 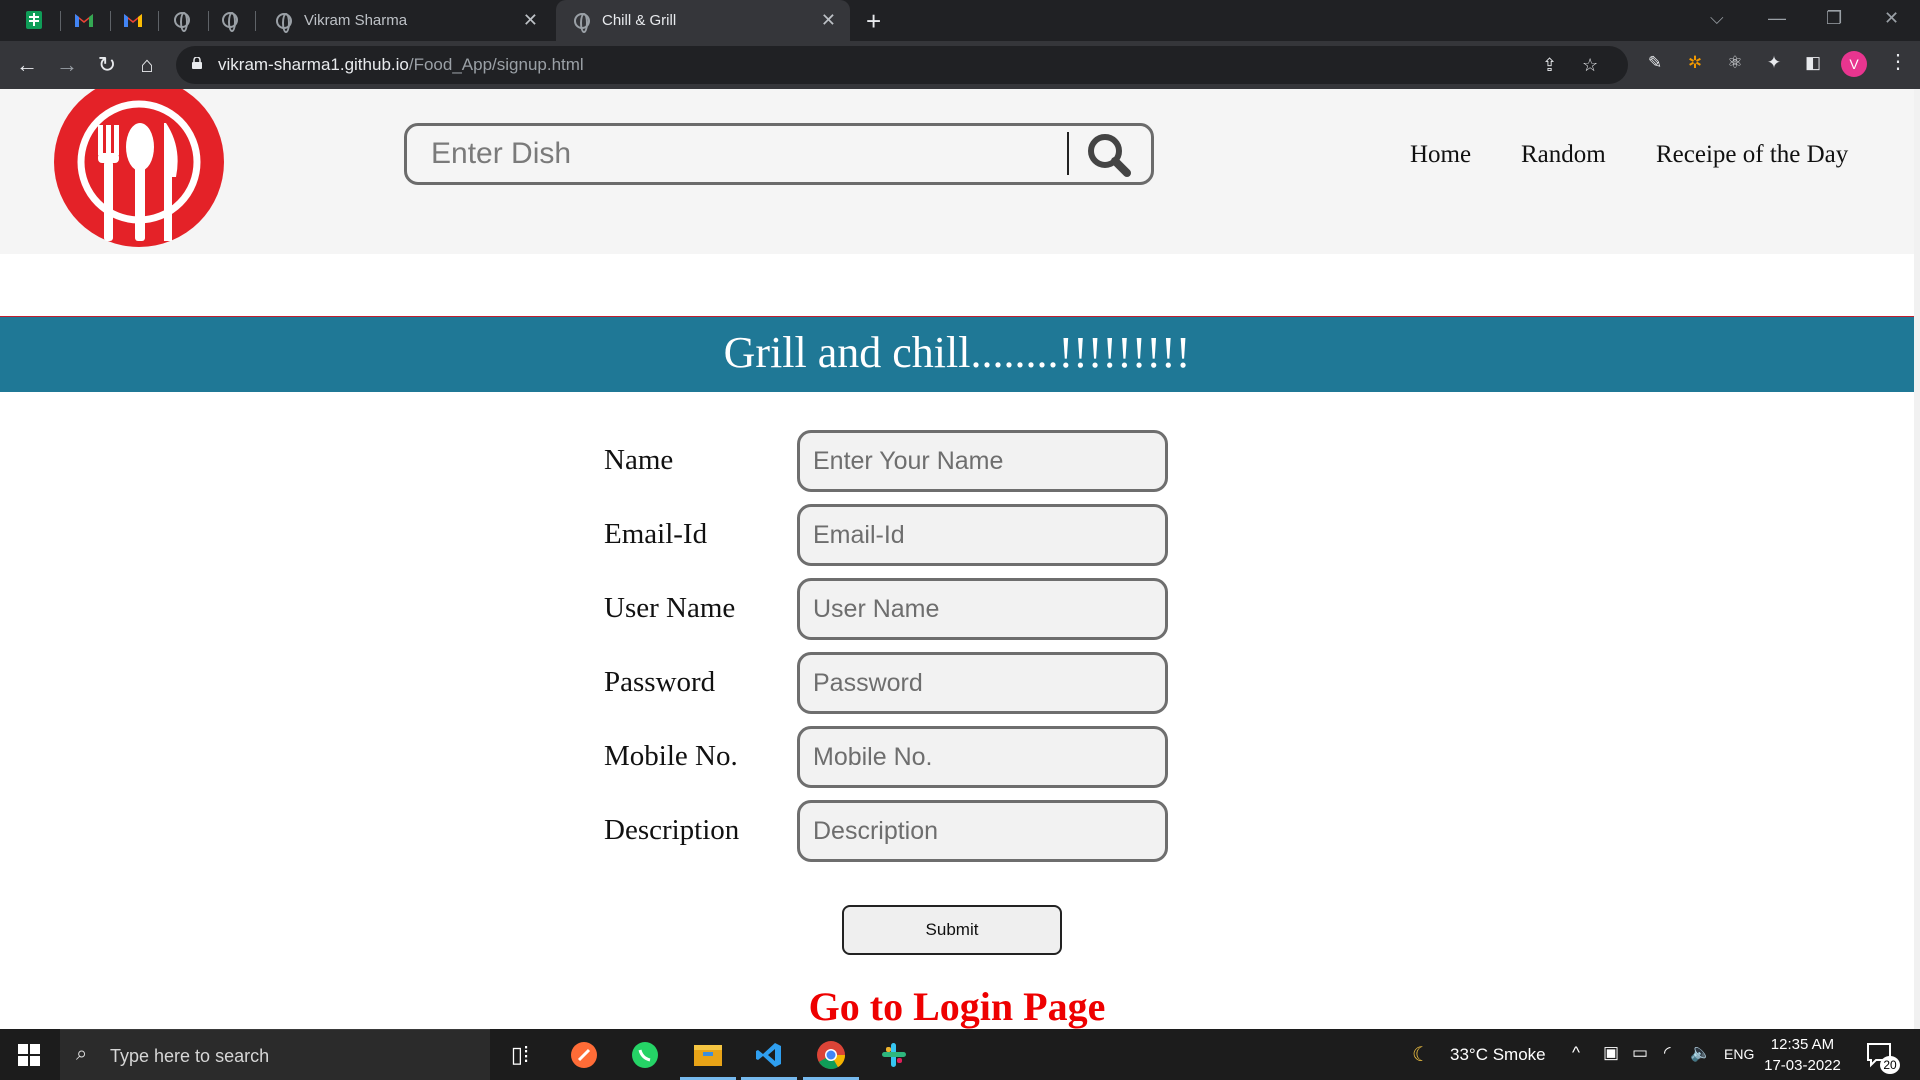 What do you see at coordinates (982, 831) in the screenshot?
I see `description-input` at bounding box center [982, 831].